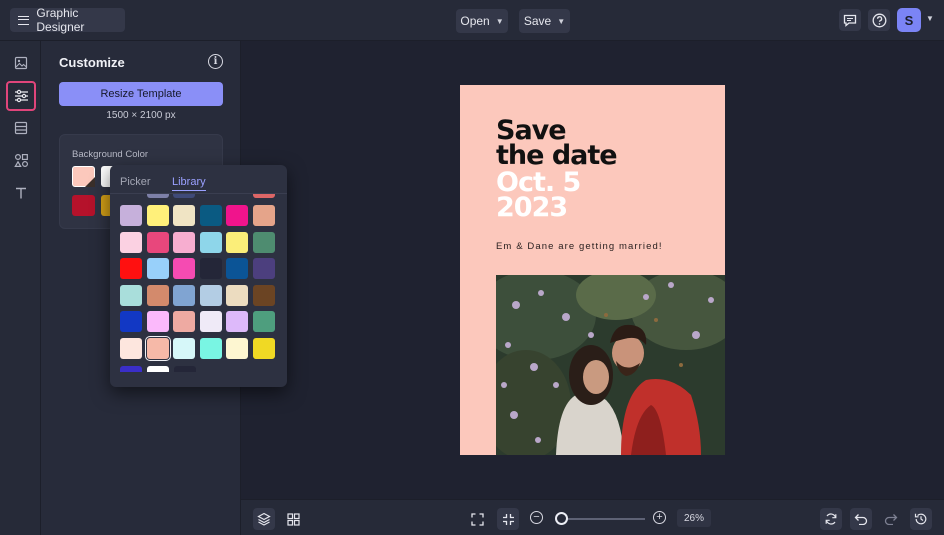 This screenshot has width=944, height=535. I want to click on zoom-out-button: −, so click(536, 517).